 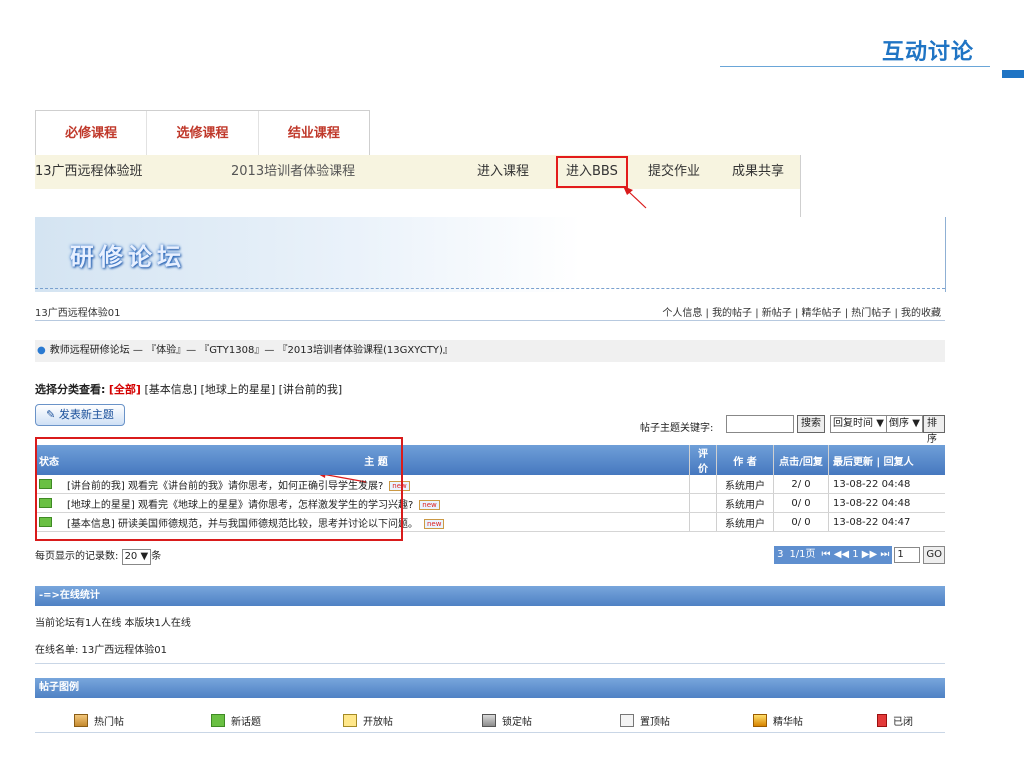 I want to click on legend-hot: 热门帖, so click(x=99, y=720).